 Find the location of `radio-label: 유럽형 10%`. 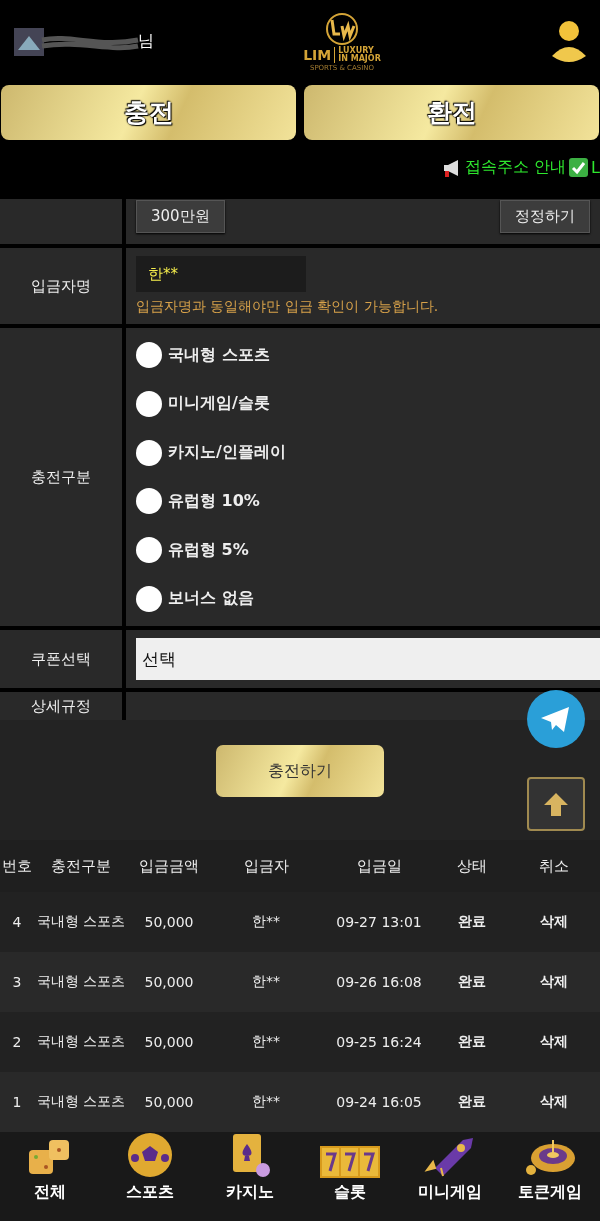

radio-label: 유럽형 10% is located at coordinates (214, 501).